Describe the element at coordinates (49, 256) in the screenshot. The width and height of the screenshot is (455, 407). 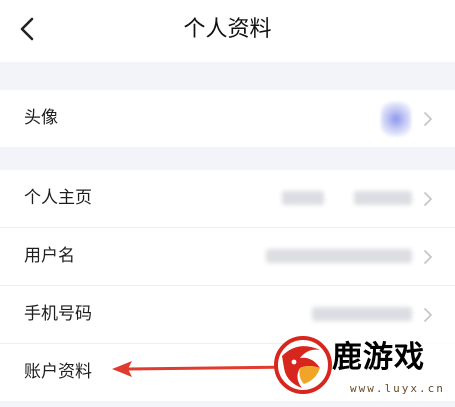
I see `row-label-username: 用户名` at that location.